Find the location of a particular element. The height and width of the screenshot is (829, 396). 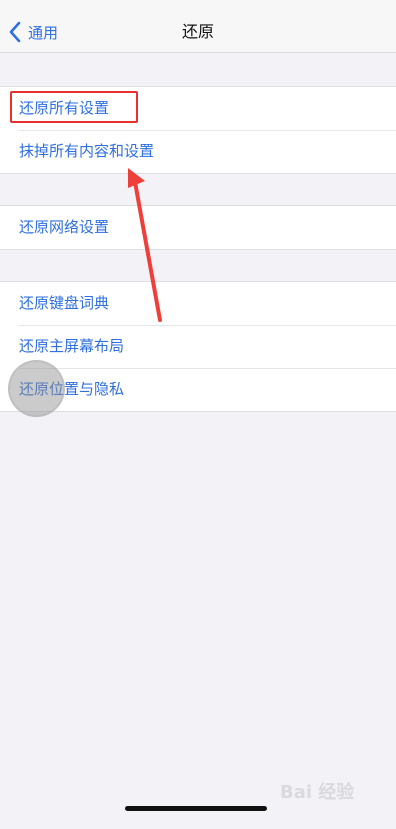

baidu-watermark: Bai 经验 is located at coordinates (317, 792).